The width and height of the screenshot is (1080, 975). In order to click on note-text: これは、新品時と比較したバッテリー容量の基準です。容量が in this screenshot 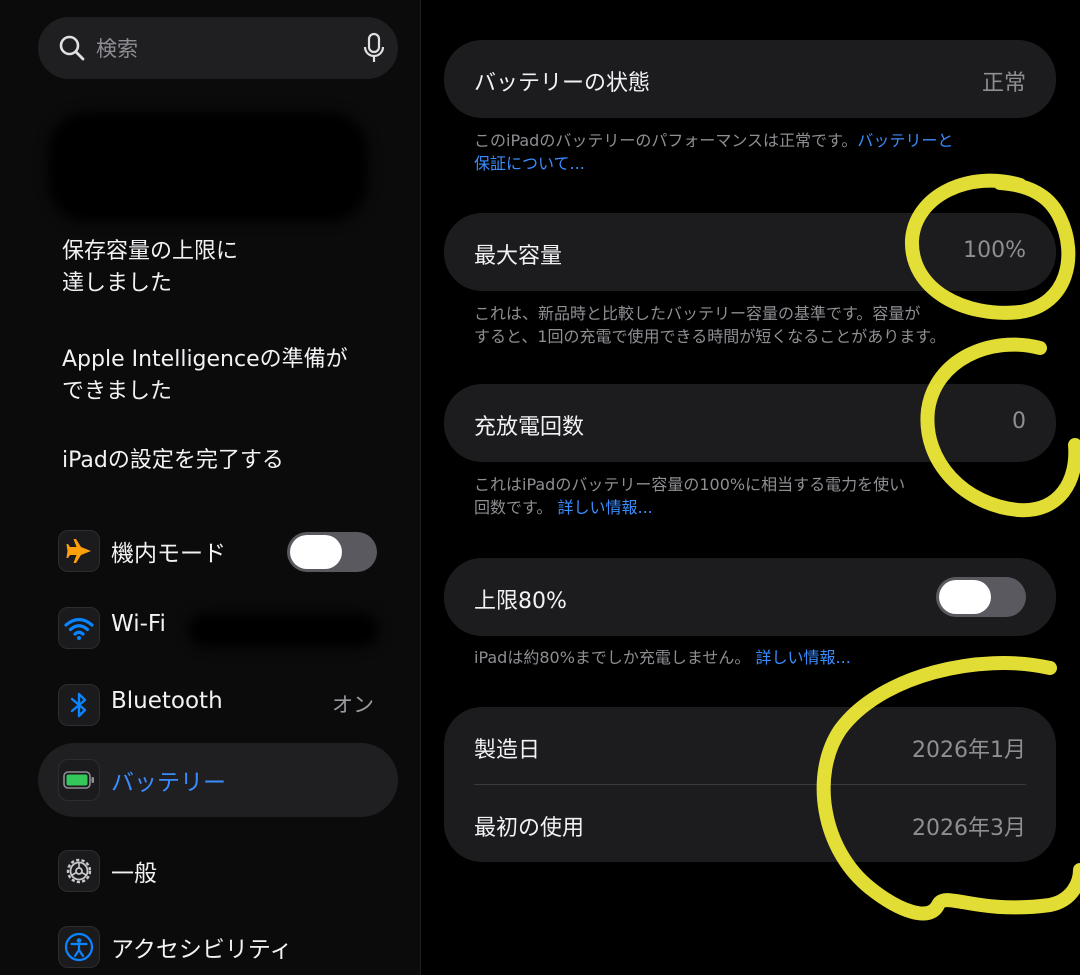, I will do `click(697, 313)`.